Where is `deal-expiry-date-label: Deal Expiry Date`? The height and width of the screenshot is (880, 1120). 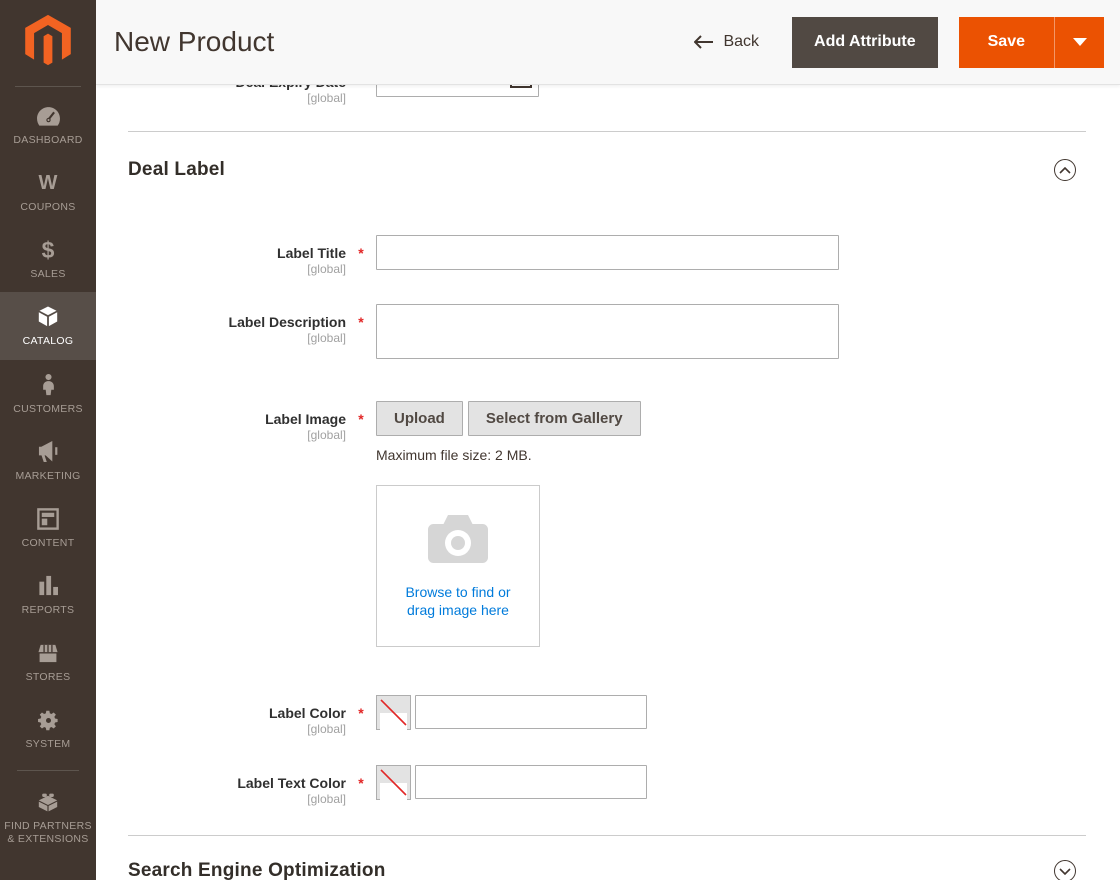 deal-expiry-date-label: Deal Expiry Date is located at coordinates (237, 87).